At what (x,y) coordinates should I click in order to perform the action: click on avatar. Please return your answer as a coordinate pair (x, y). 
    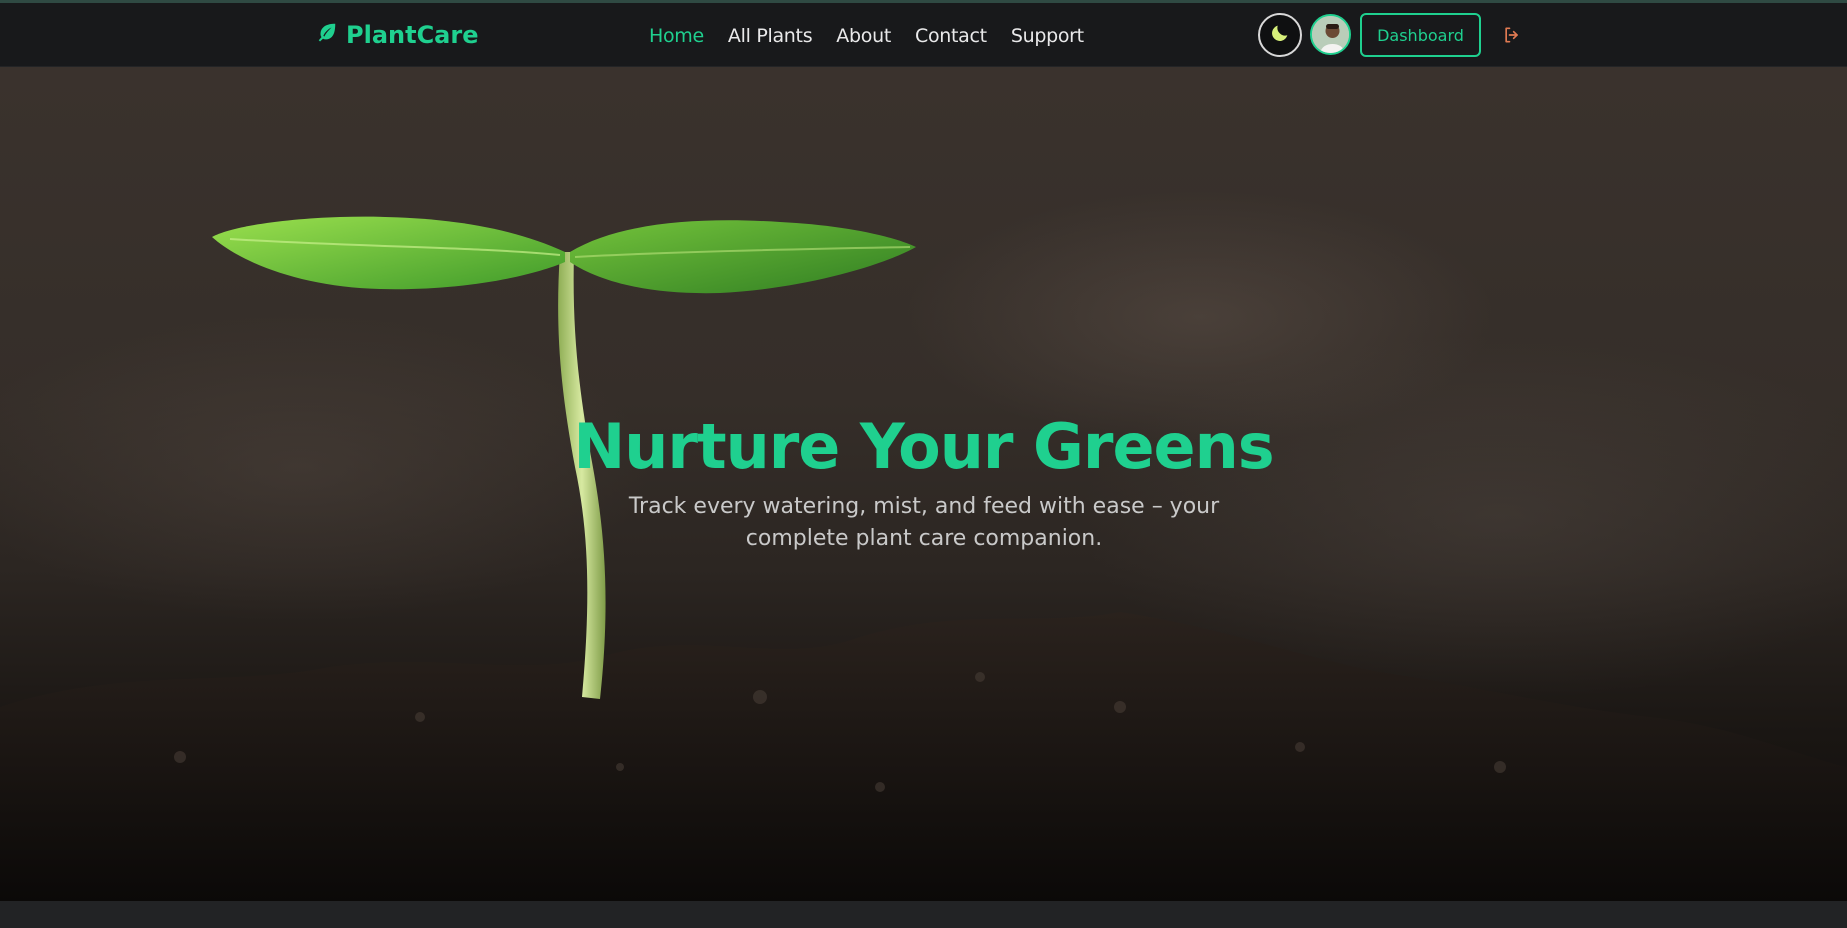
    Looking at the image, I should click on (1330, 34).